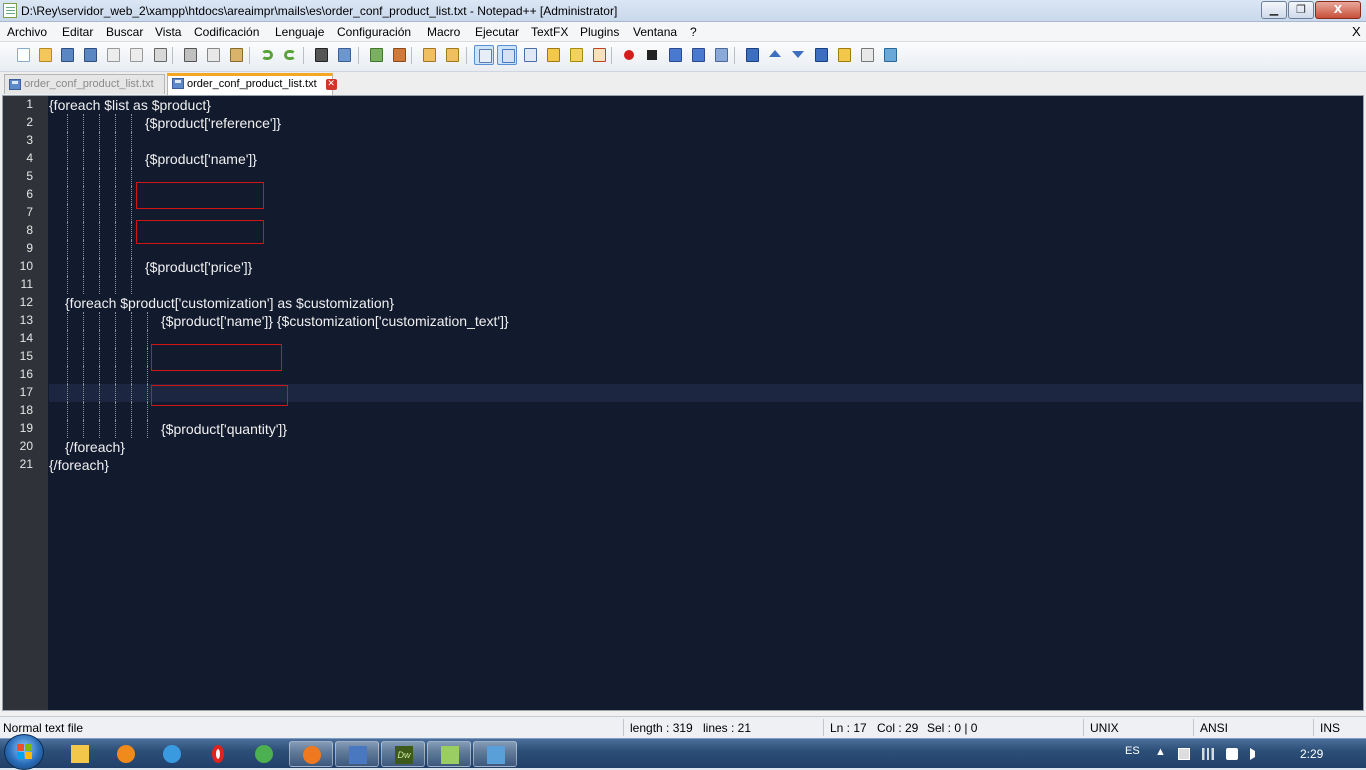 Image resolution: width=1366 pixels, height=770 pixels. What do you see at coordinates (507, 55) in the screenshot?
I see `show-all-chars-icon` at bounding box center [507, 55].